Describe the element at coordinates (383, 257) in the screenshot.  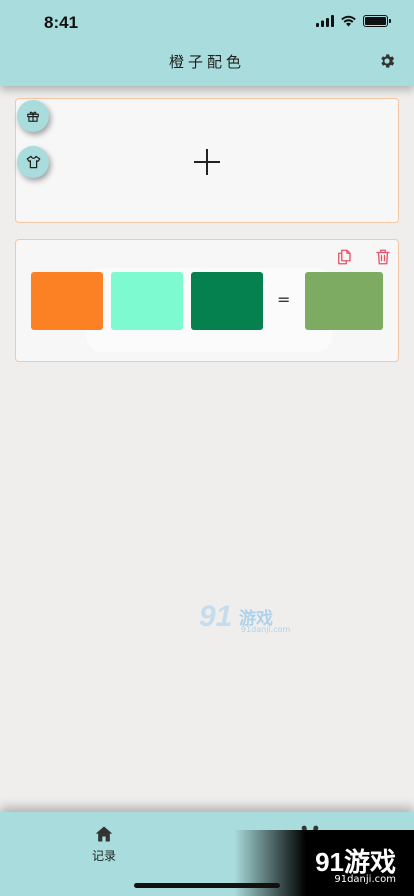
I see `trash-icon` at that location.